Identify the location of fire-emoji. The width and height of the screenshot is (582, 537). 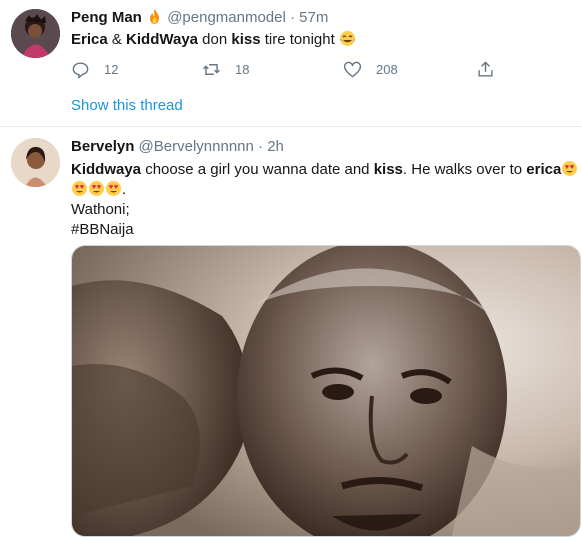
(155, 16).